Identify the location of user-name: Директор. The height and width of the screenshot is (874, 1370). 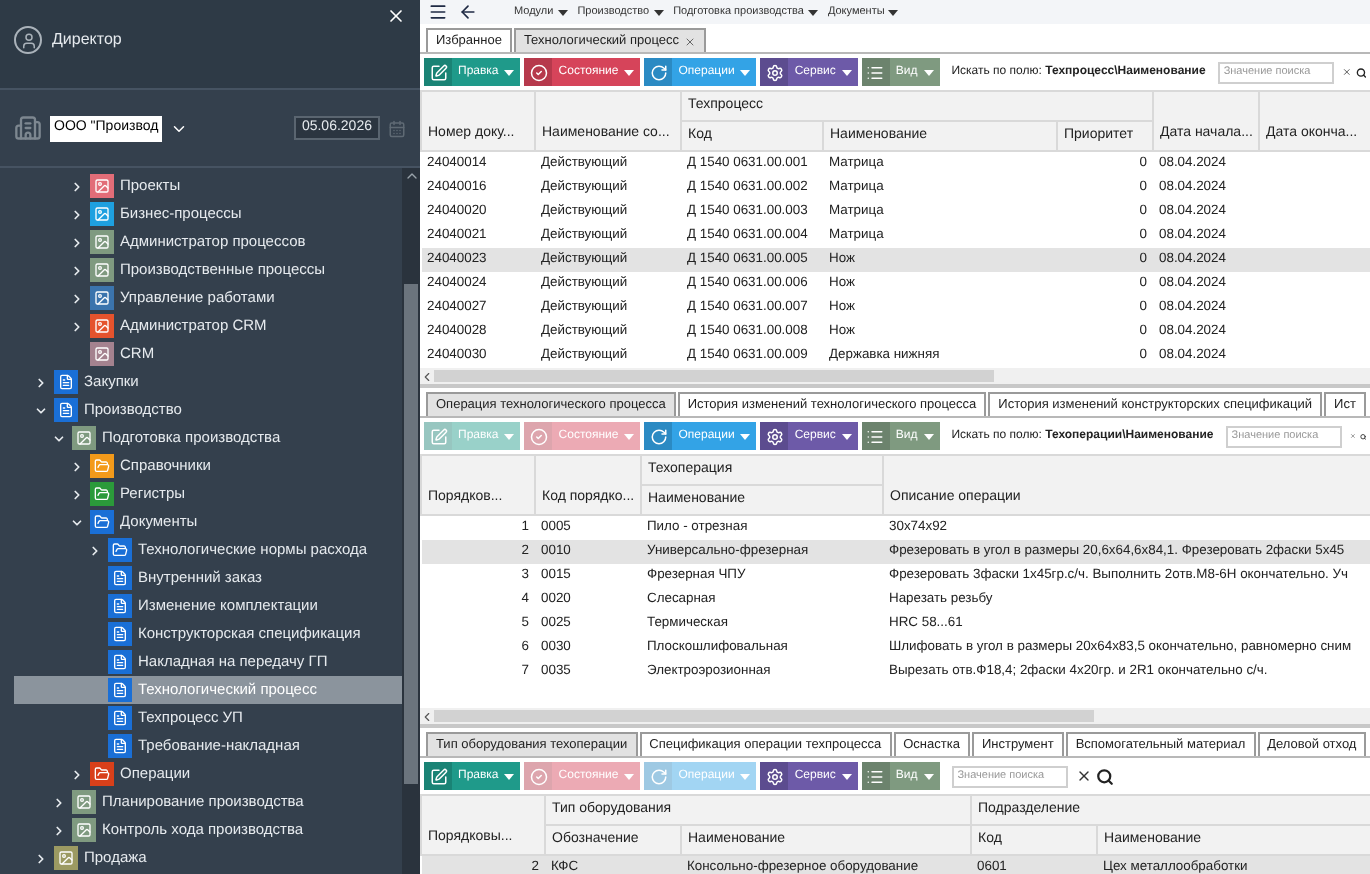
(87, 40).